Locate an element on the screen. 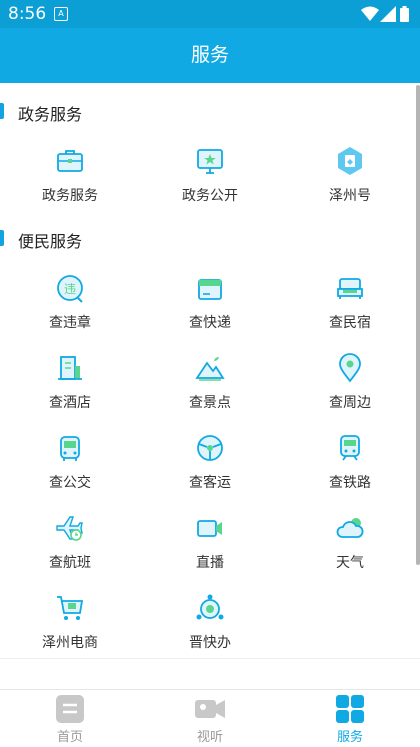 Image resolution: width=420 pixels, height=747 pixels. page-title: 服务 is located at coordinates (209, 55).